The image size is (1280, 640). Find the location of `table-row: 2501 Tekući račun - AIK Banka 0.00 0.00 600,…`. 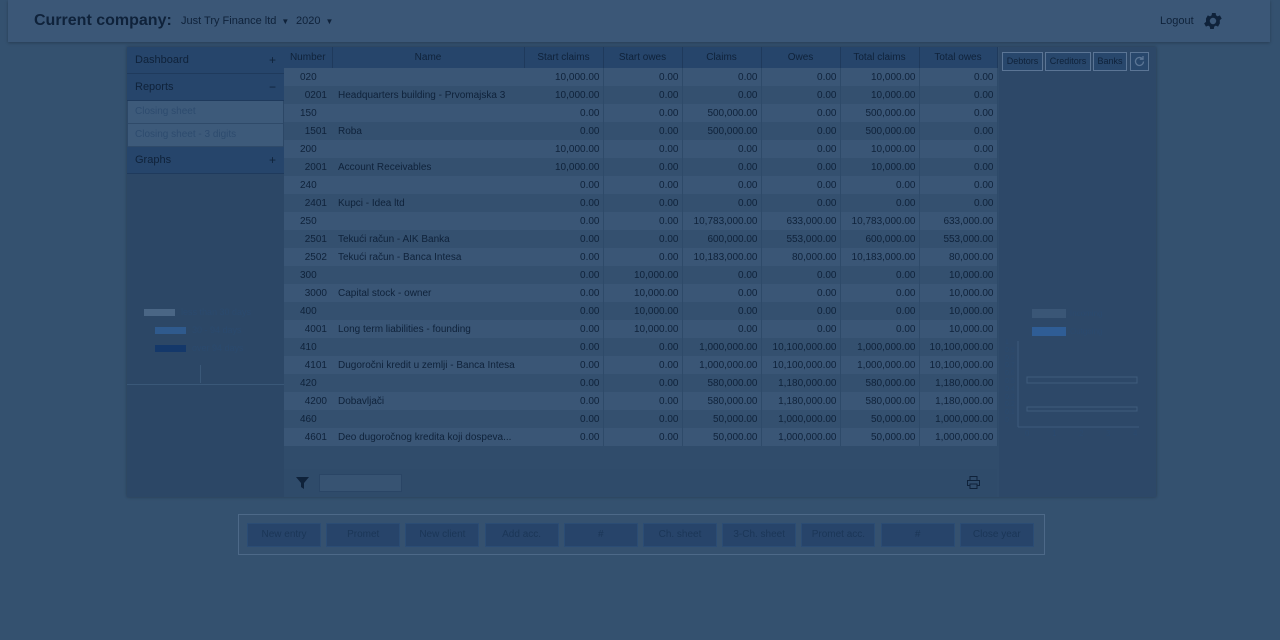

table-row: 2501 Tekući račun - AIK Banka 0.00 0.00 600,… is located at coordinates (641, 239).